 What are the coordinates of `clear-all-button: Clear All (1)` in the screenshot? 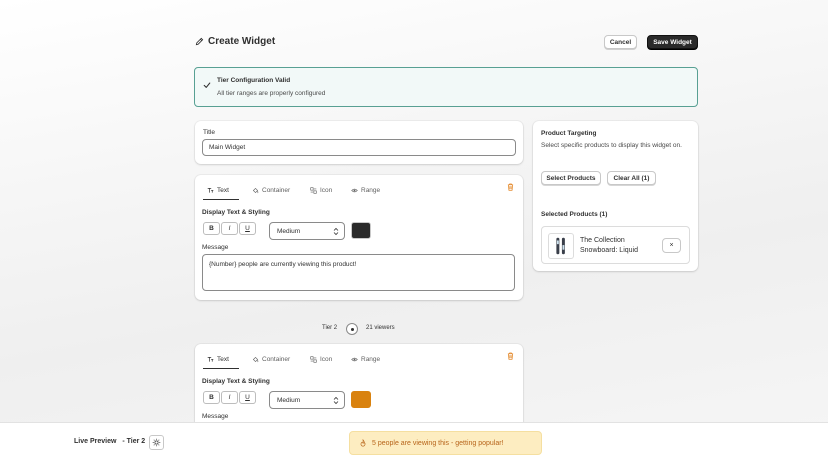 It's located at (631, 178).